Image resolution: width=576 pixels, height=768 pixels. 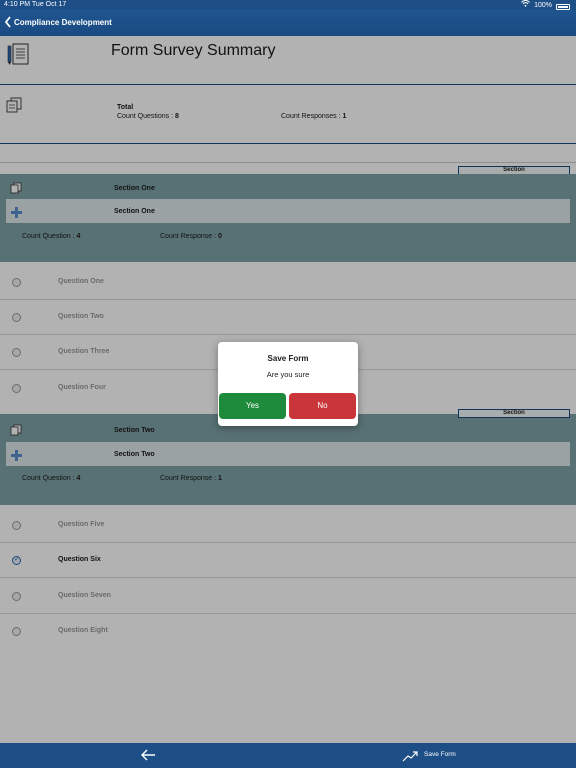 I want to click on arrow-left-icon, so click(x=148, y=755).